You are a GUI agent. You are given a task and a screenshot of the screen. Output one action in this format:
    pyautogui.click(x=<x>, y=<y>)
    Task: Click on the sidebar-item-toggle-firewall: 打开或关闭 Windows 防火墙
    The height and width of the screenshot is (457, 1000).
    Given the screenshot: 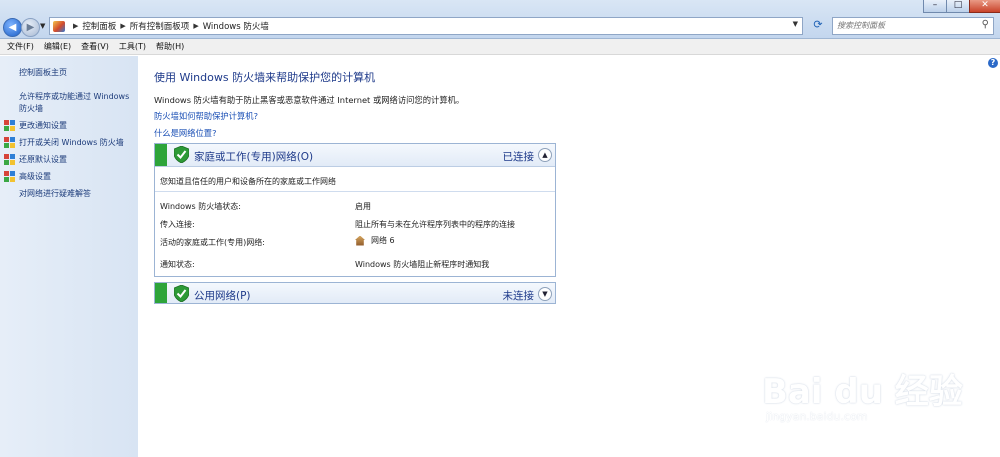 What is the action you would take?
    pyautogui.click(x=64, y=142)
    